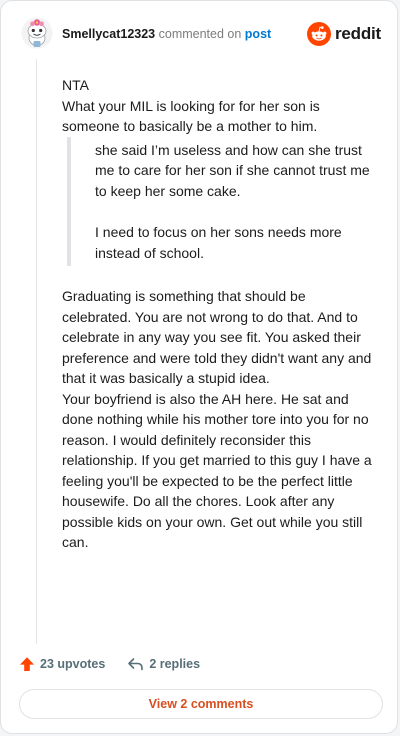  I want to click on reddit-logo: reddit, so click(343, 34).